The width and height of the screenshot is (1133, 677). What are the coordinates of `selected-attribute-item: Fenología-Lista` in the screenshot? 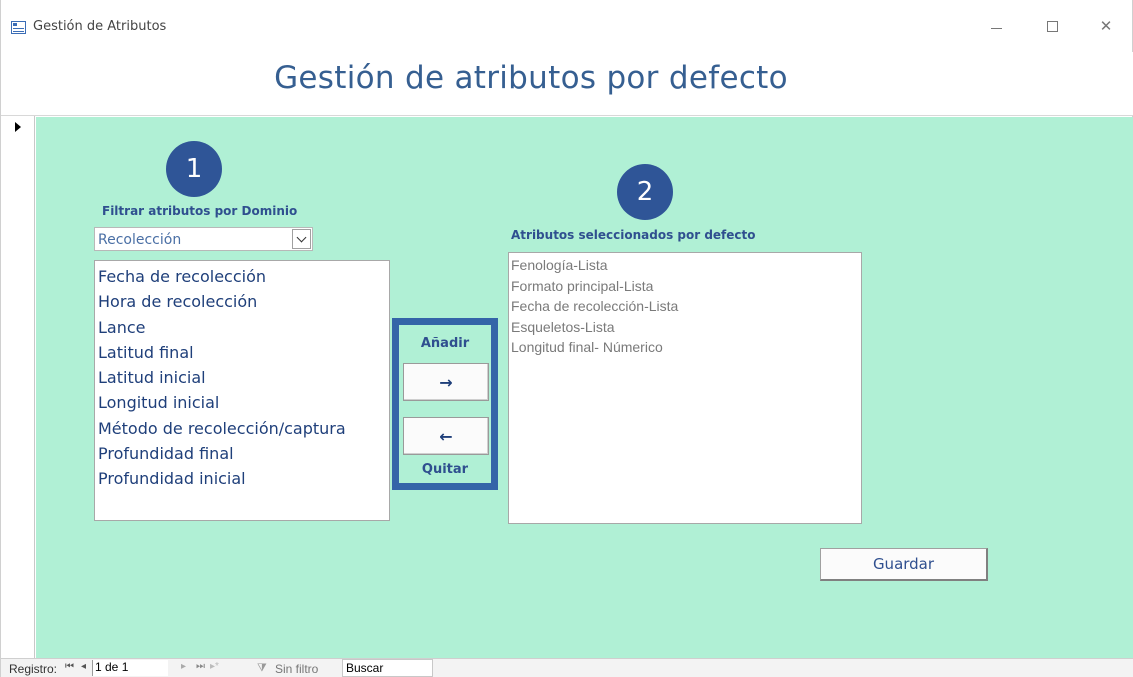 It's located at (685, 265).